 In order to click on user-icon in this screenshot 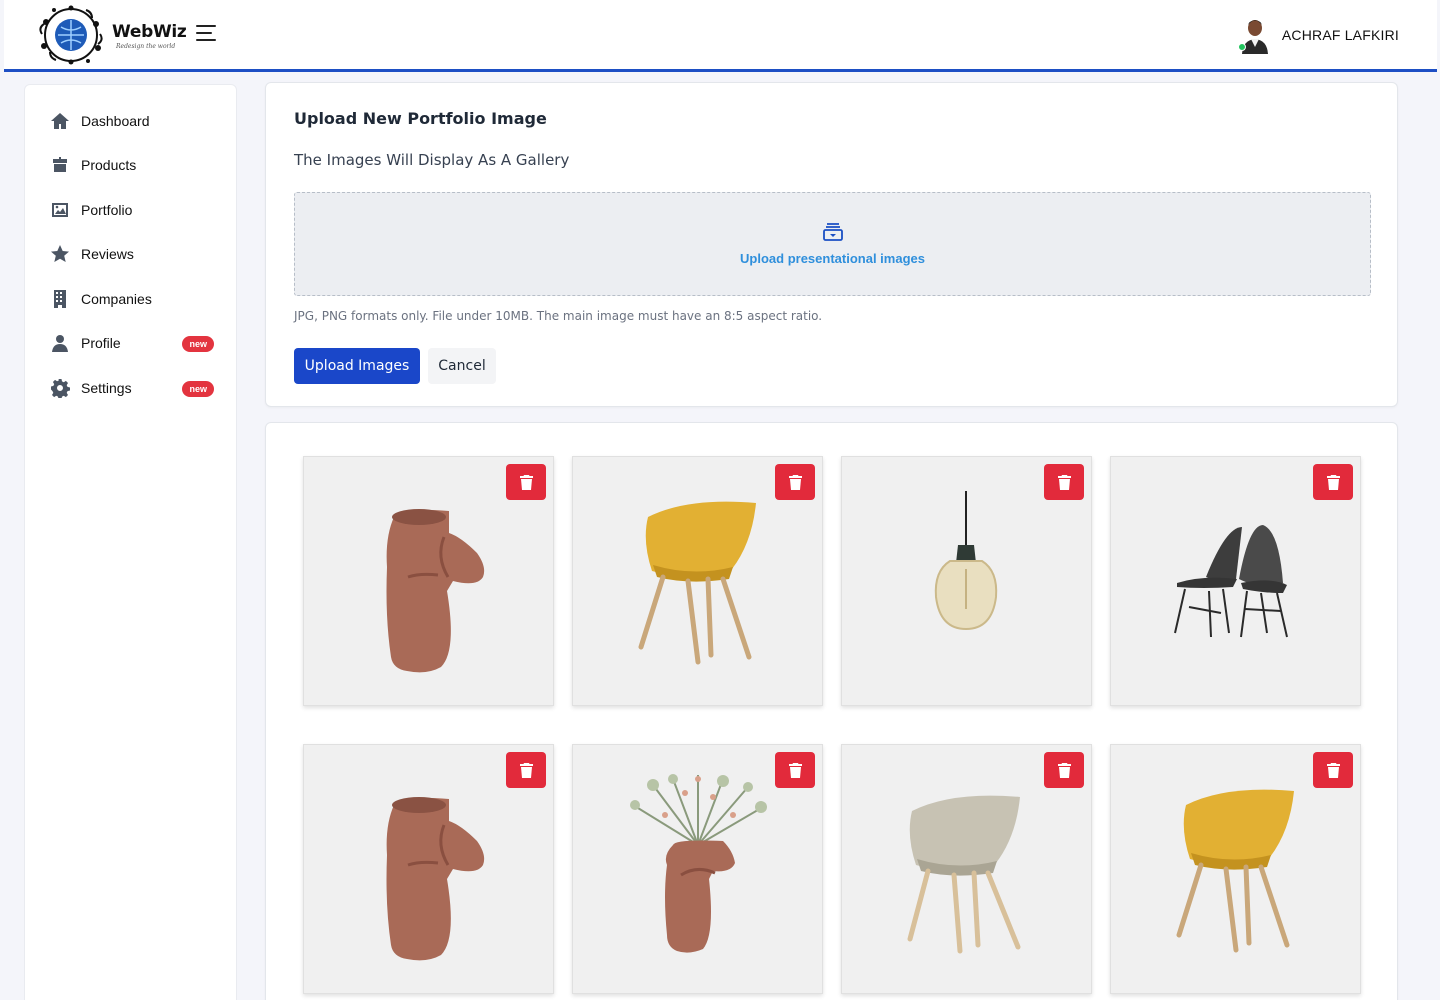, I will do `click(60, 343)`.